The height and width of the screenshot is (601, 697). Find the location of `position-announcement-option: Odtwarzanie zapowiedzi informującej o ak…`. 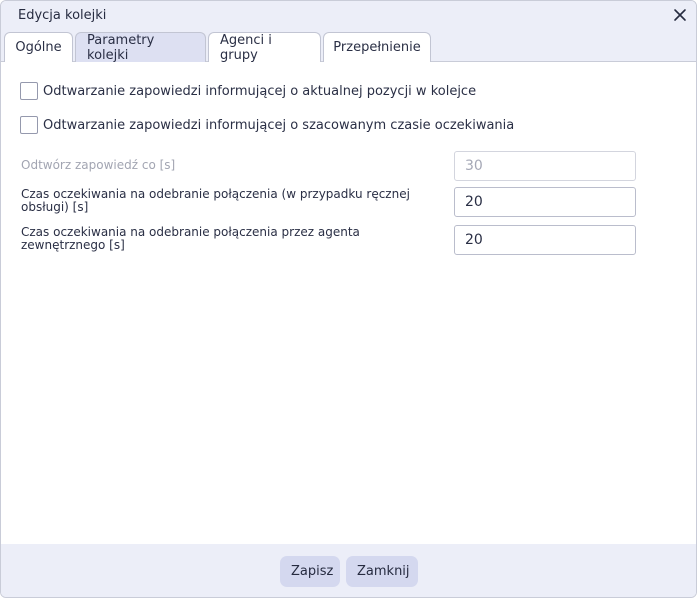

position-announcement-option: Odtwarzanie zapowiedzi informującej o ak… is located at coordinates (248, 91).